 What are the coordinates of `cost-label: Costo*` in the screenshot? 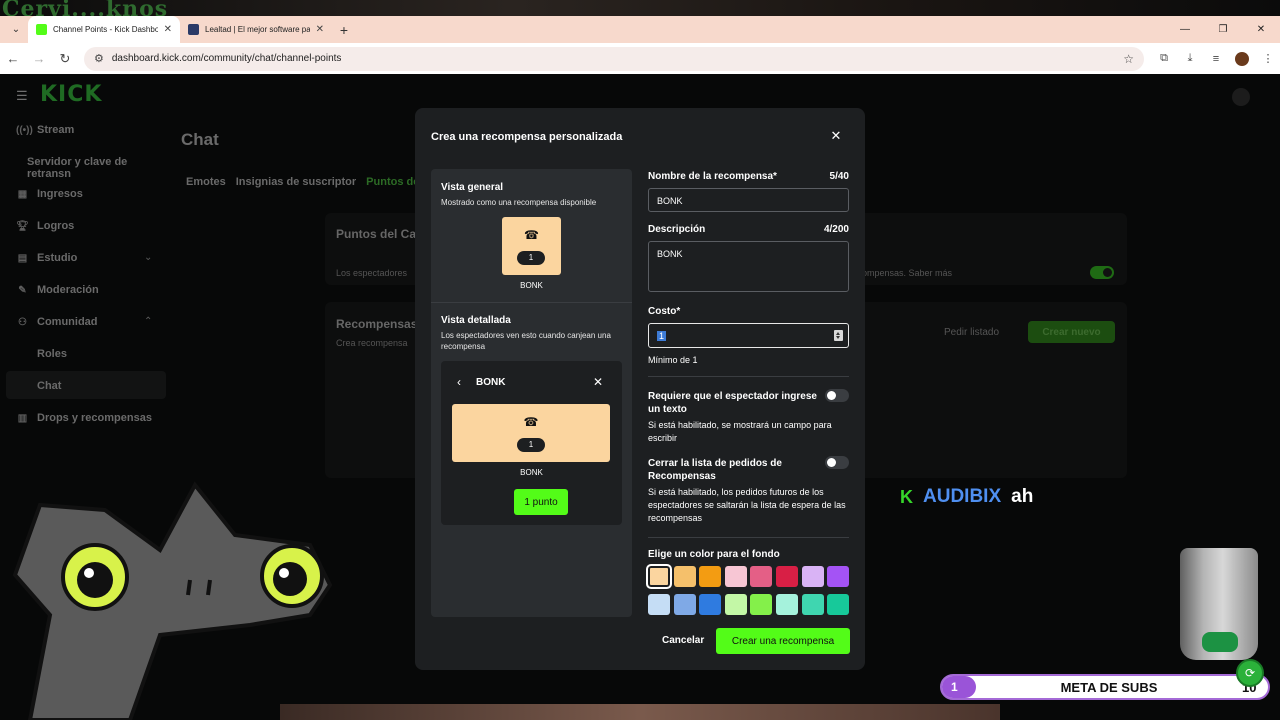 It's located at (664, 311).